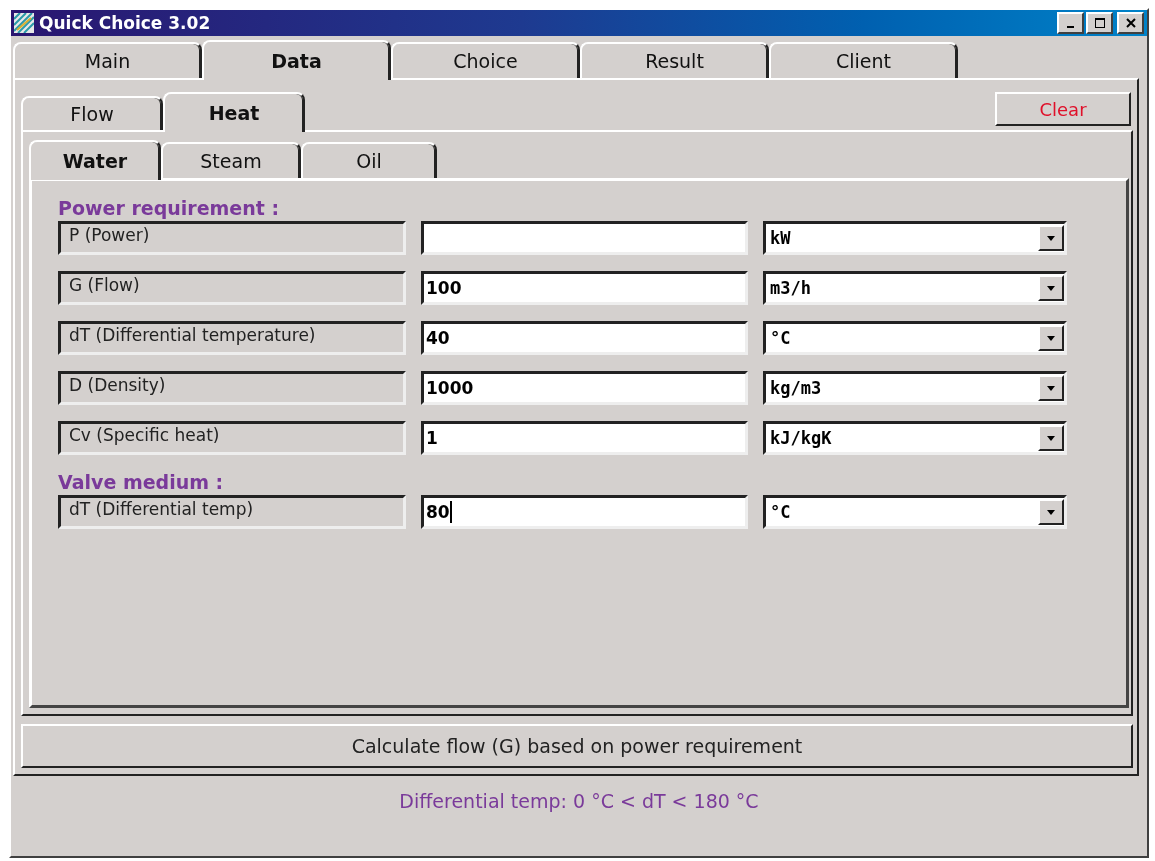 Image resolution: width=1155 pixels, height=861 pixels. I want to click on field-label: D (Density), so click(232, 388).